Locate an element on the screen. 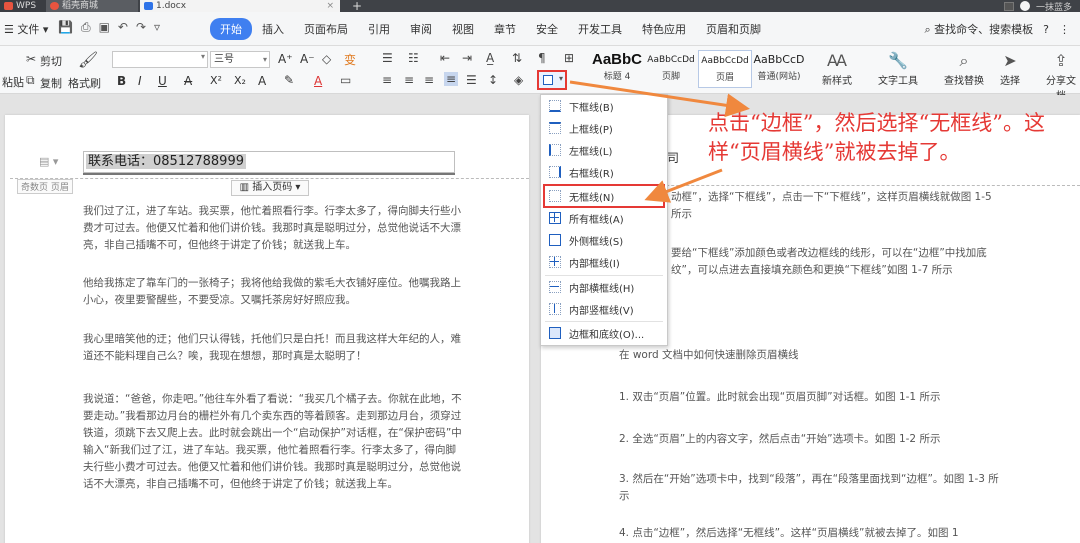 The image size is (1080, 543). clear-format-icon: ◇ is located at coordinates (326, 59).